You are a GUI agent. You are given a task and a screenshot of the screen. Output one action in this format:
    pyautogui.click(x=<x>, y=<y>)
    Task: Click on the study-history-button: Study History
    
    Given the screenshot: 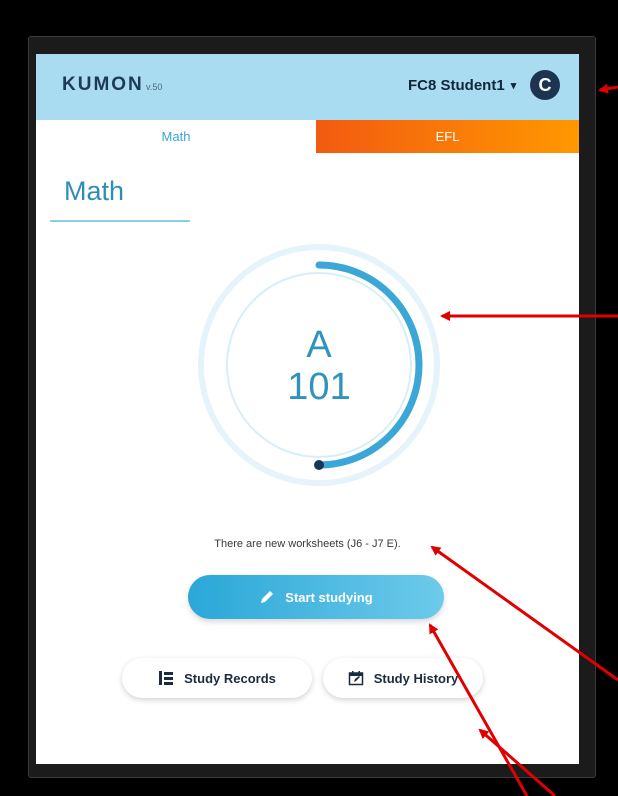 What is the action you would take?
    pyautogui.click(x=403, y=678)
    